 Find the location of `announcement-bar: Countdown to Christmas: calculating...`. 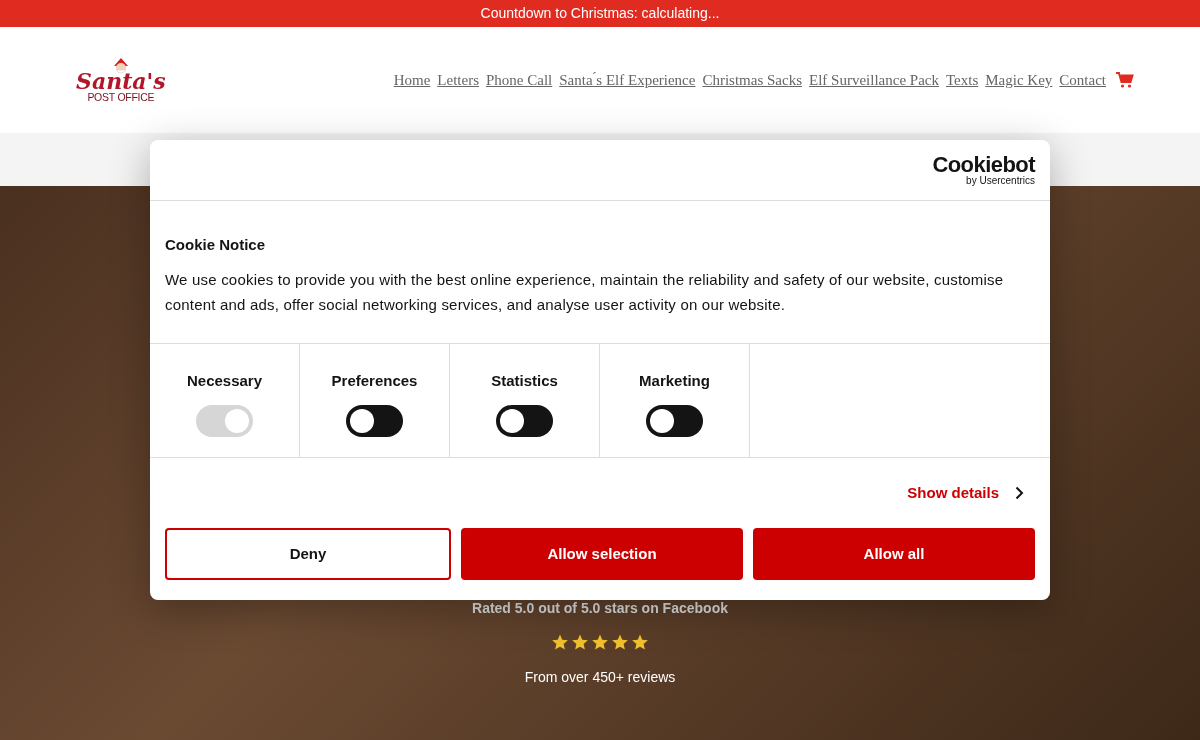

announcement-bar: Countdown to Christmas: calculating... is located at coordinates (600, 13).